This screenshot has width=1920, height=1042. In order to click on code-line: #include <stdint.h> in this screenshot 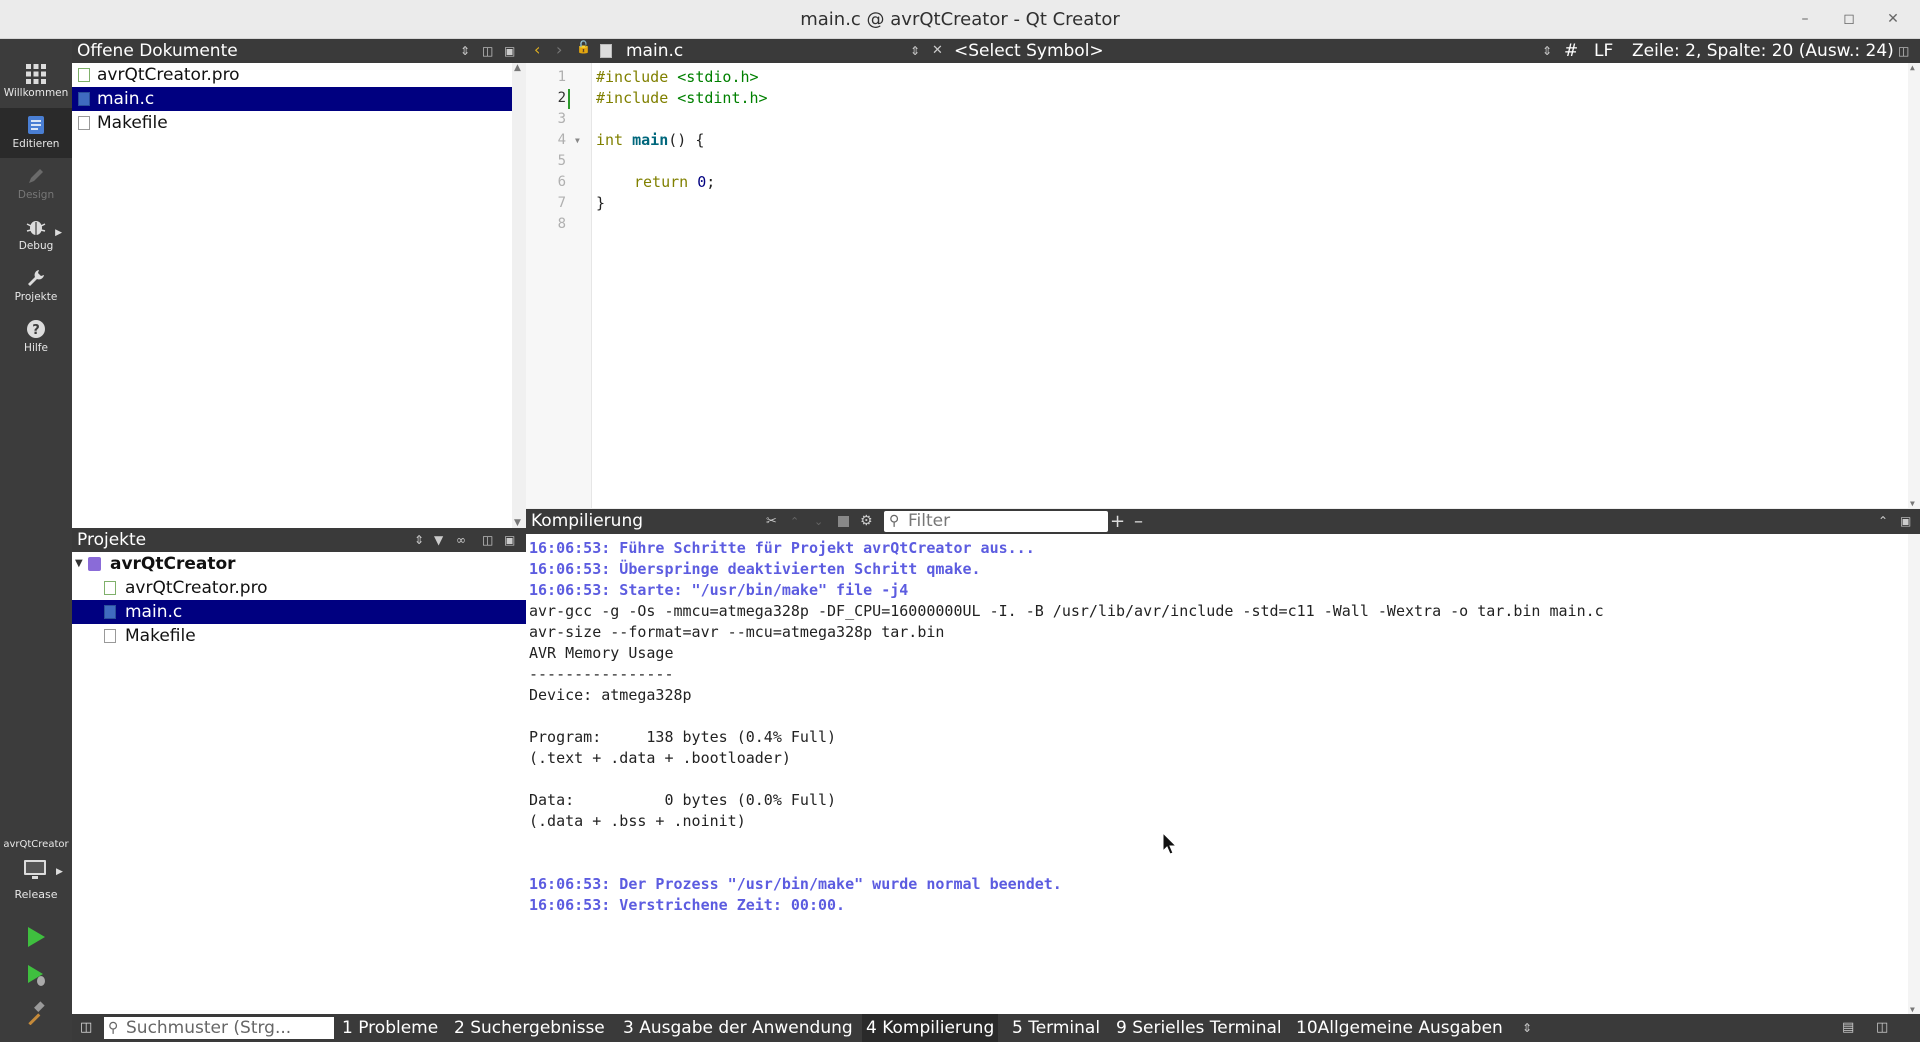, I will do `click(682, 98)`.